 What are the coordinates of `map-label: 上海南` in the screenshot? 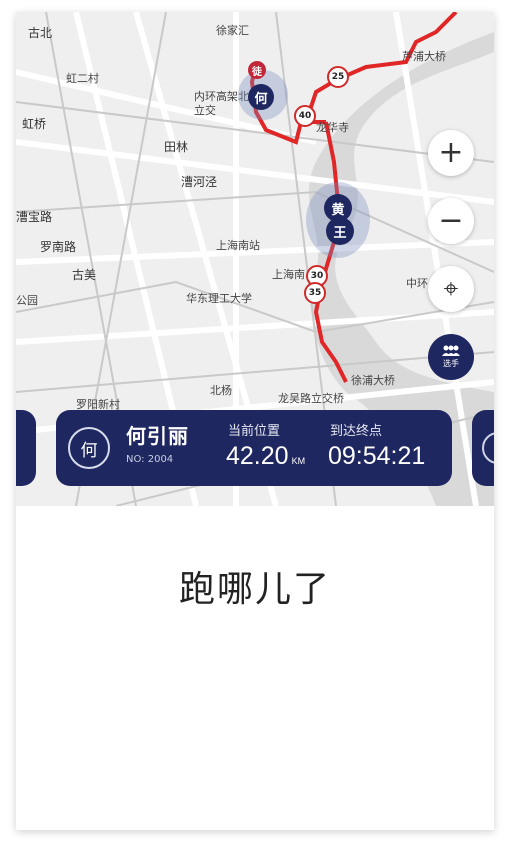 It's located at (288, 274).